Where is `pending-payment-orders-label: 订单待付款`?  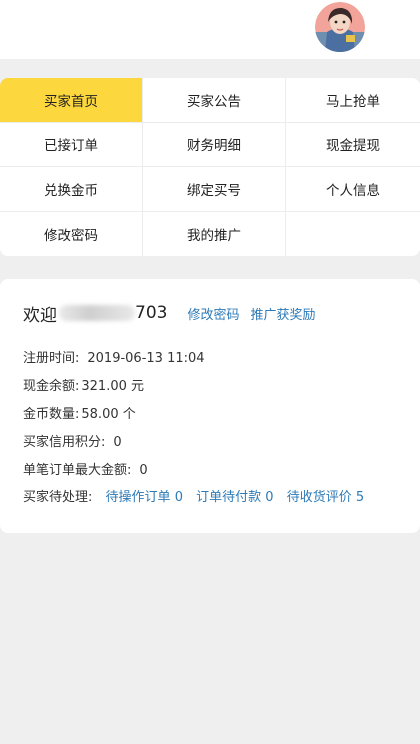
pending-payment-orders-label: 订单待付款 is located at coordinates (229, 497).